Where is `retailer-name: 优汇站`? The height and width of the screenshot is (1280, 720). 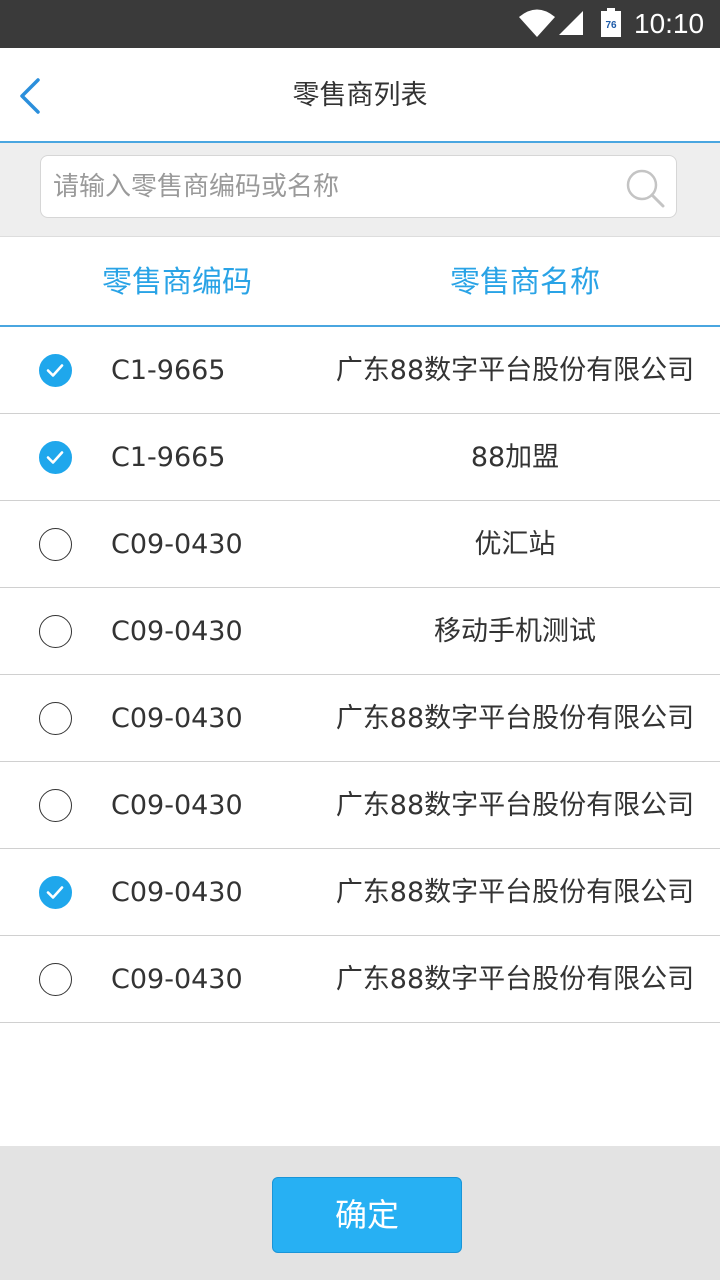 retailer-name: 优汇站 is located at coordinates (515, 544).